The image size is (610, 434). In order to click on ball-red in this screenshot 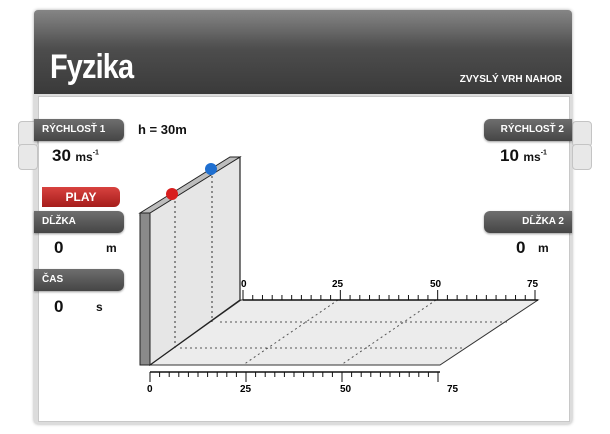, I will do `click(172, 194)`.